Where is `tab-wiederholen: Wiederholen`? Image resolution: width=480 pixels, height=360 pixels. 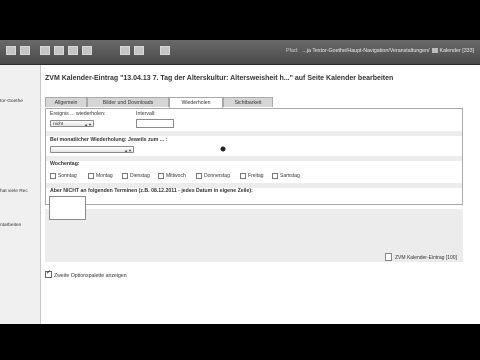
tab-wiederholen: Wiederholen is located at coordinates (196, 102).